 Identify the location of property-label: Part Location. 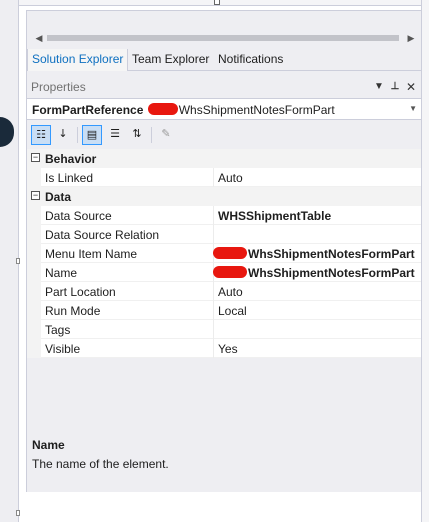
(80, 292).